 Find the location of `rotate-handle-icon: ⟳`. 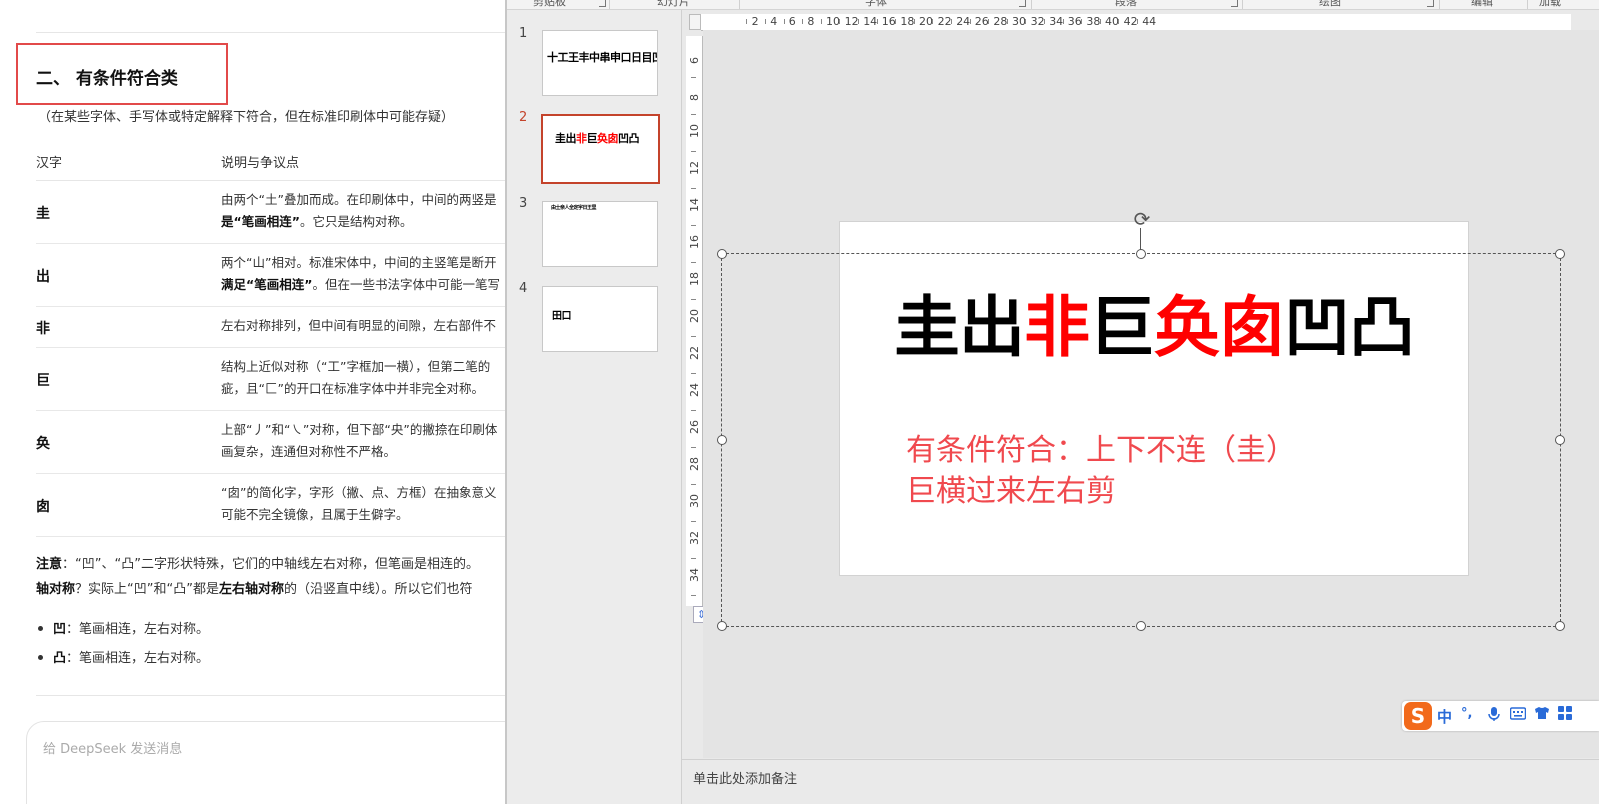

rotate-handle-icon: ⟳ is located at coordinates (1142, 219).